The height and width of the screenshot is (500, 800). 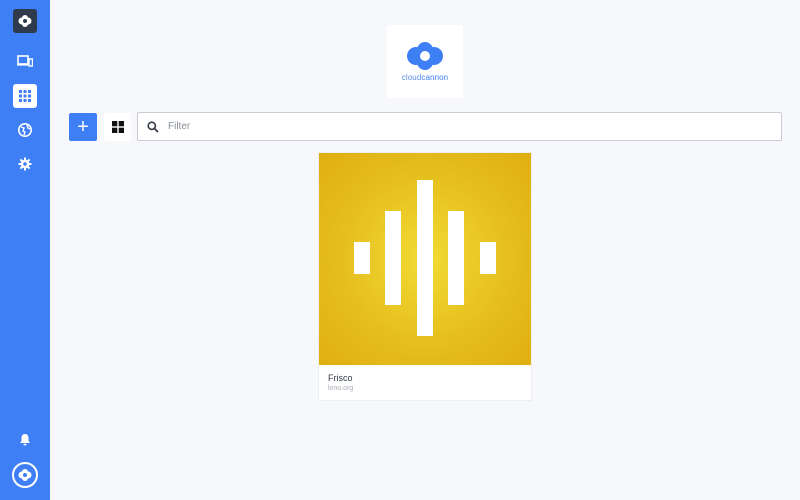 I want to click on logo-text-cannon: cannon, so click(x=435, y=77).